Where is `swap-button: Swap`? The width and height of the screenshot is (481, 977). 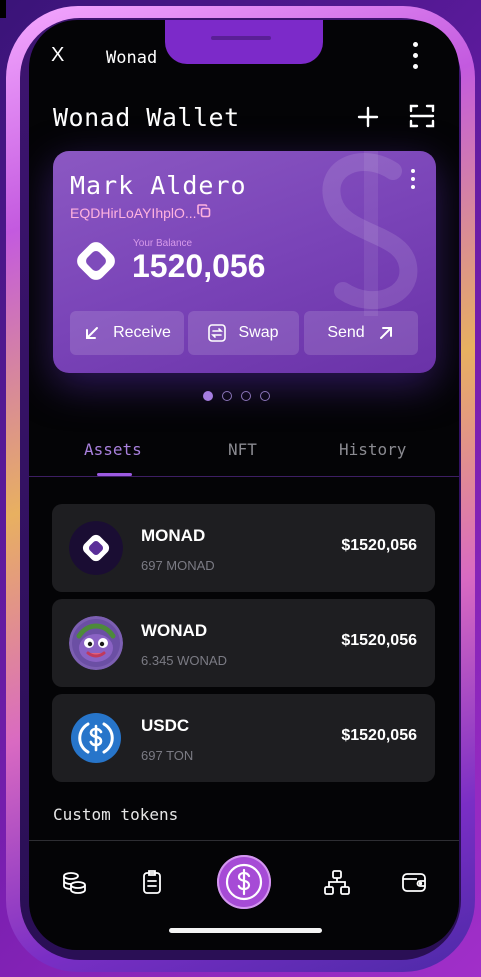
swap-button: Swap is located at coordinates (243, 333).